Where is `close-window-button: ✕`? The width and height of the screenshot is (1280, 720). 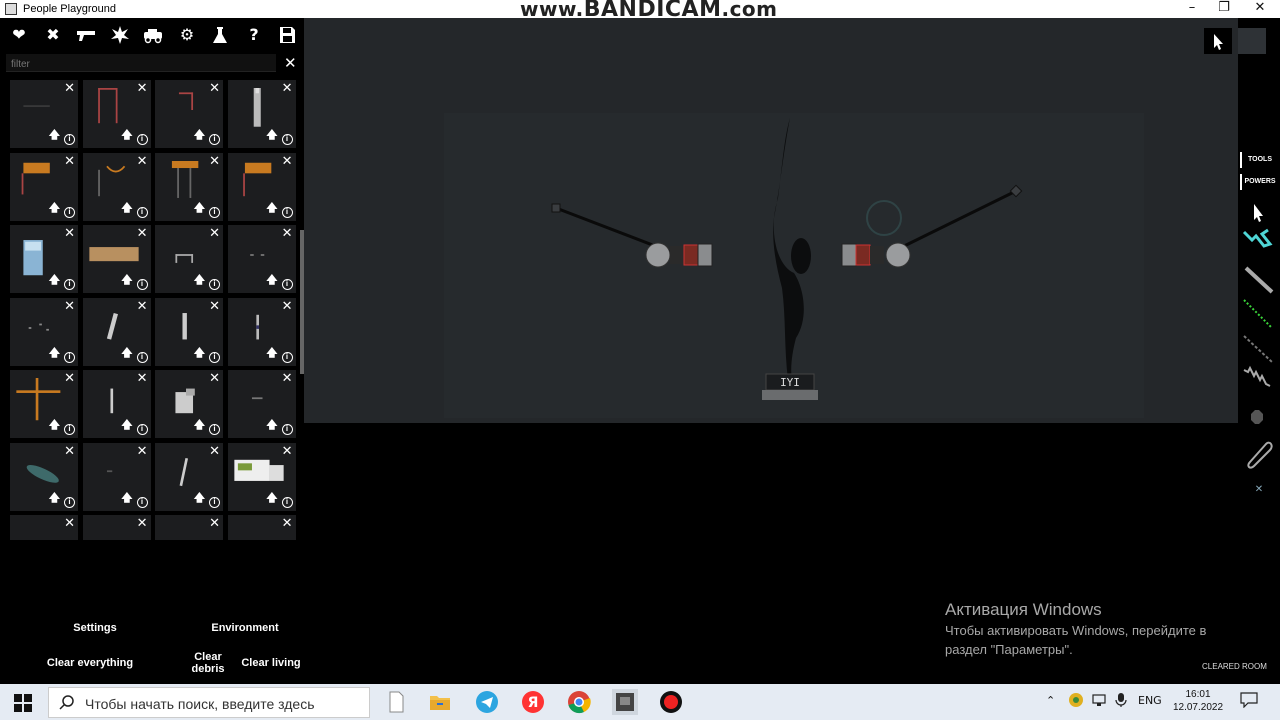
close-window-button: ✕ is located at coordinates (1260, 9).